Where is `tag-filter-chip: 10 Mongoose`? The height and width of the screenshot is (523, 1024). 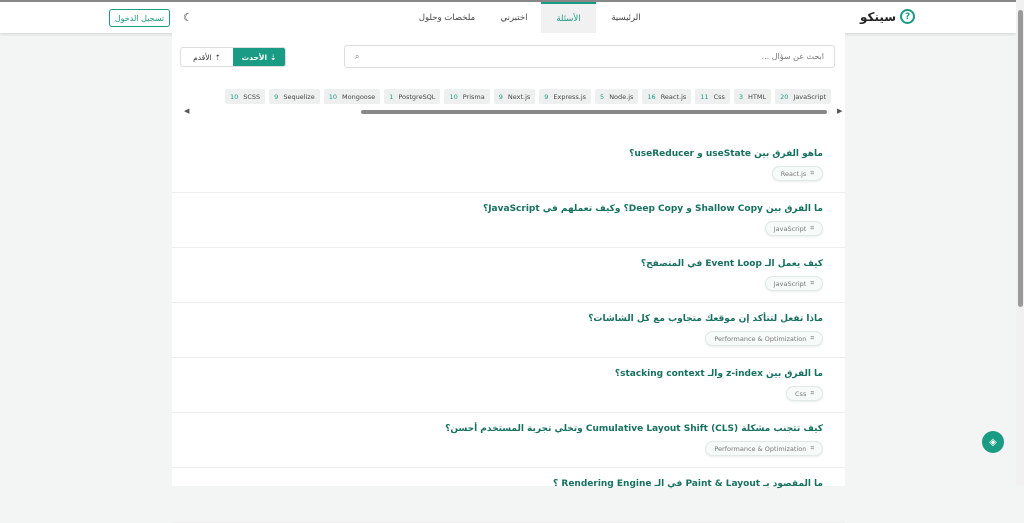
tag-filter-chip: 10 Mongoose is located at coordinates (352, 96).